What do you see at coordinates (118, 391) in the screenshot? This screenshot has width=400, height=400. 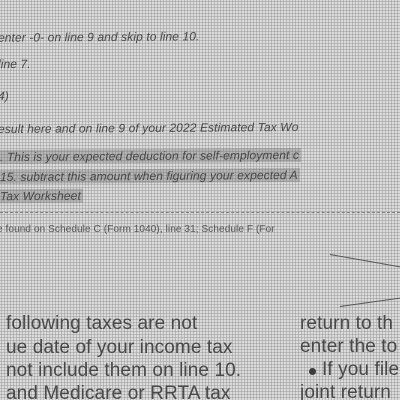 I see `column-line: and Medicare or RRTA tax` at bounding box center [118, 391].